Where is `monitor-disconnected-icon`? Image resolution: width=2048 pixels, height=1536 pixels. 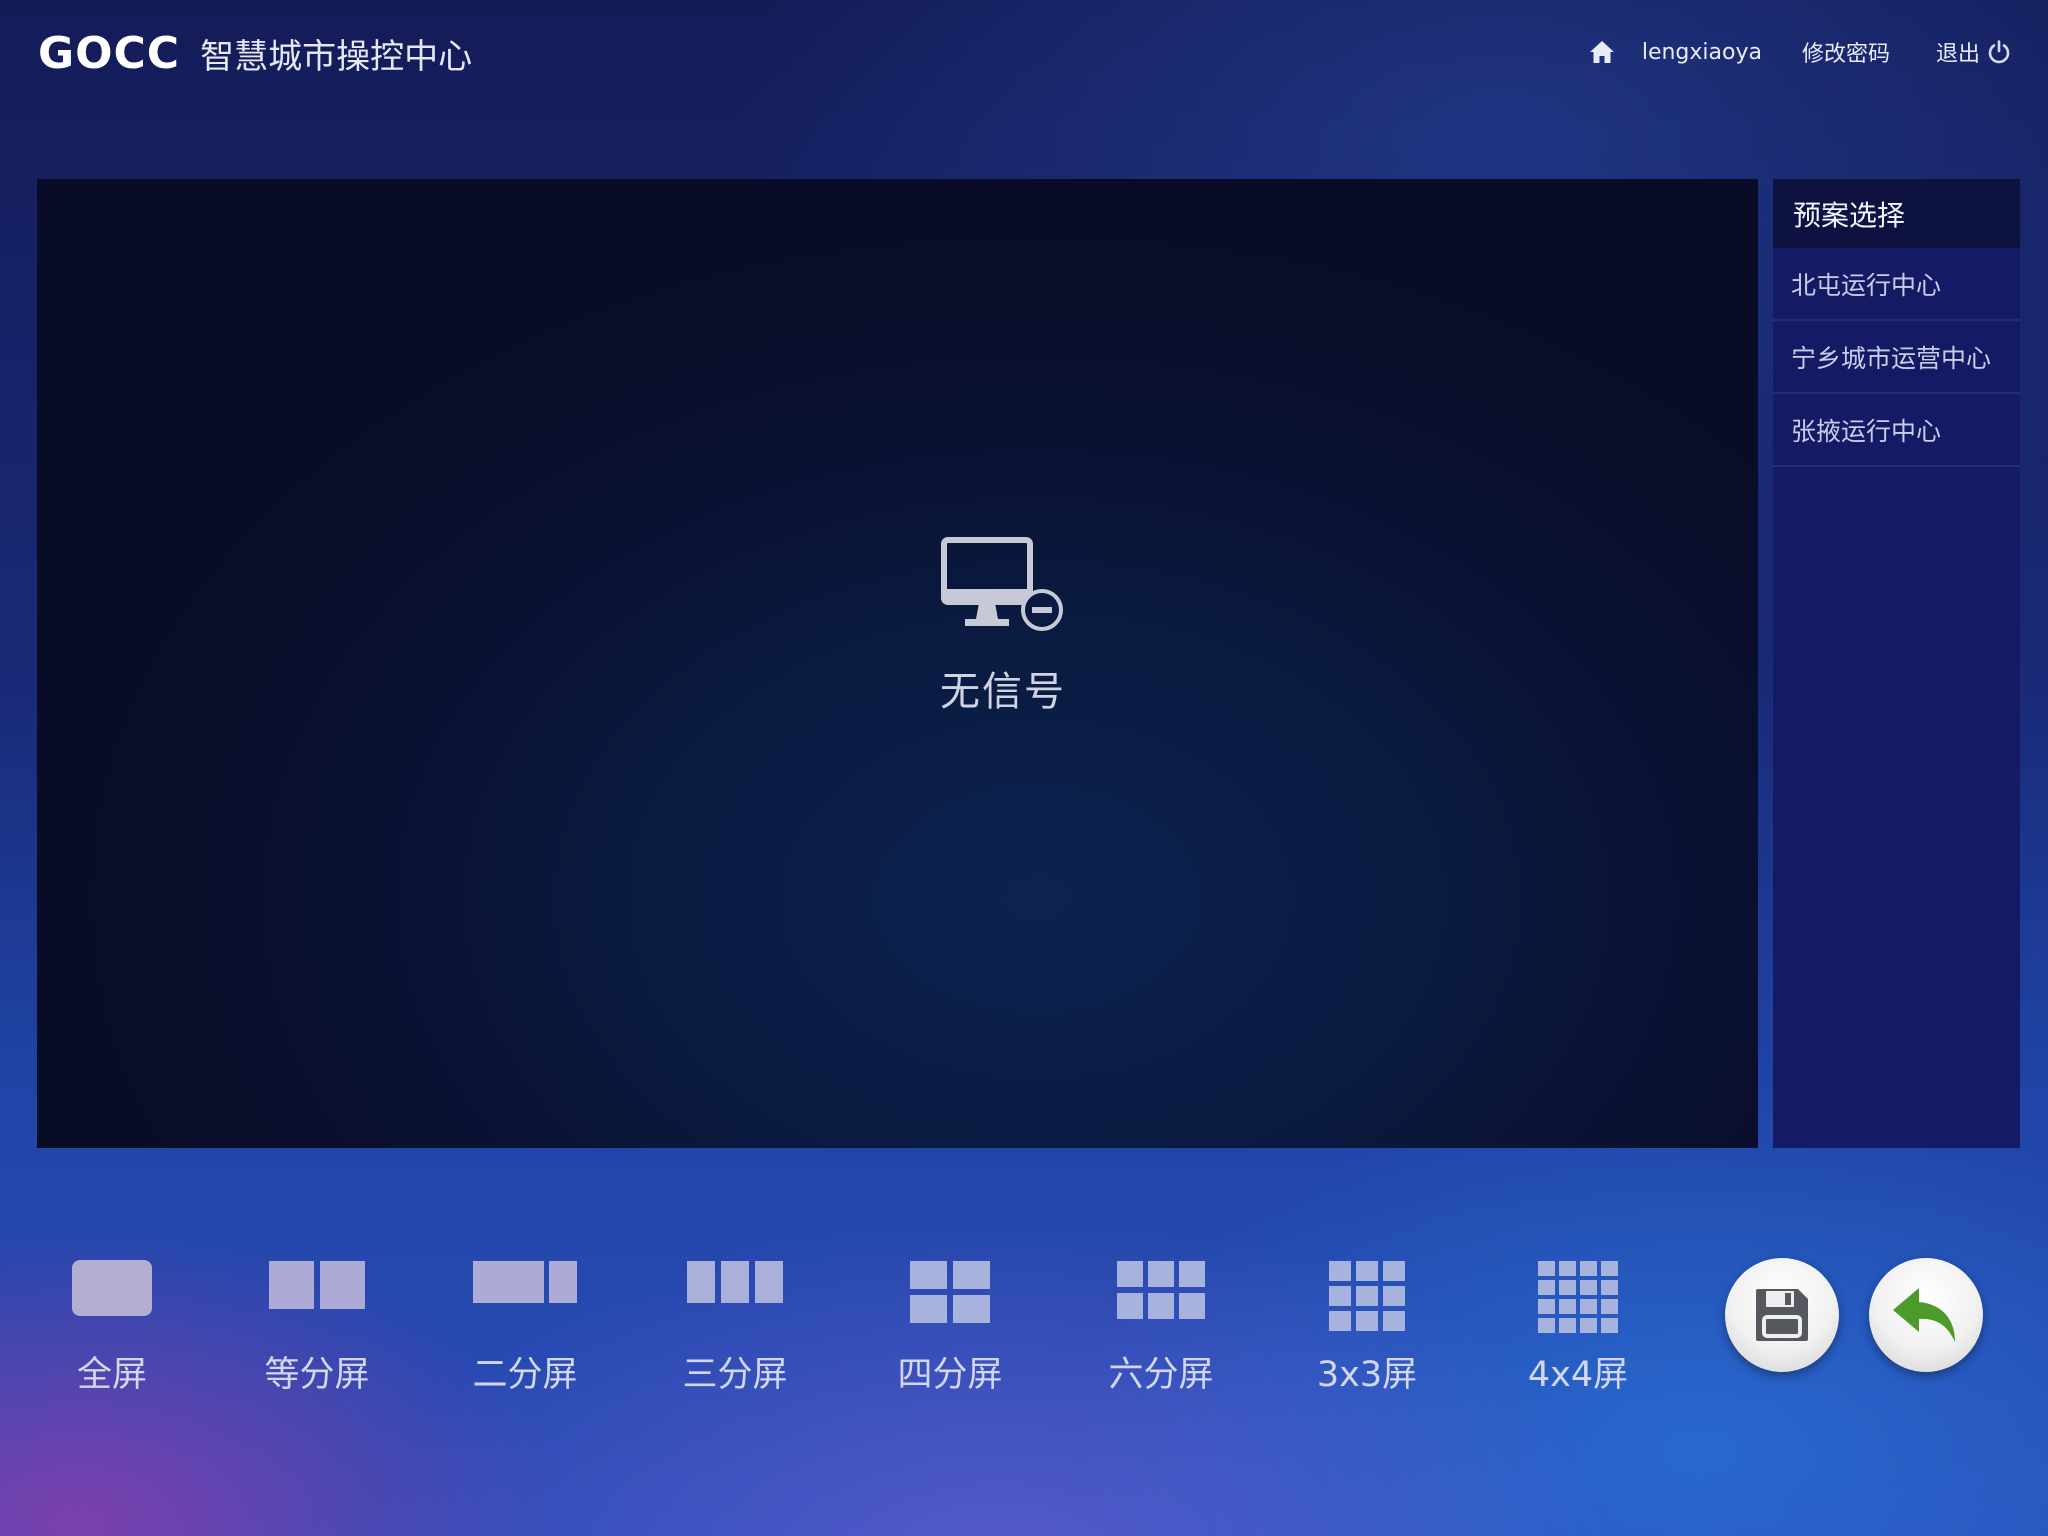 monitor-disconnected-icon is located at coordinates (1002, 584).